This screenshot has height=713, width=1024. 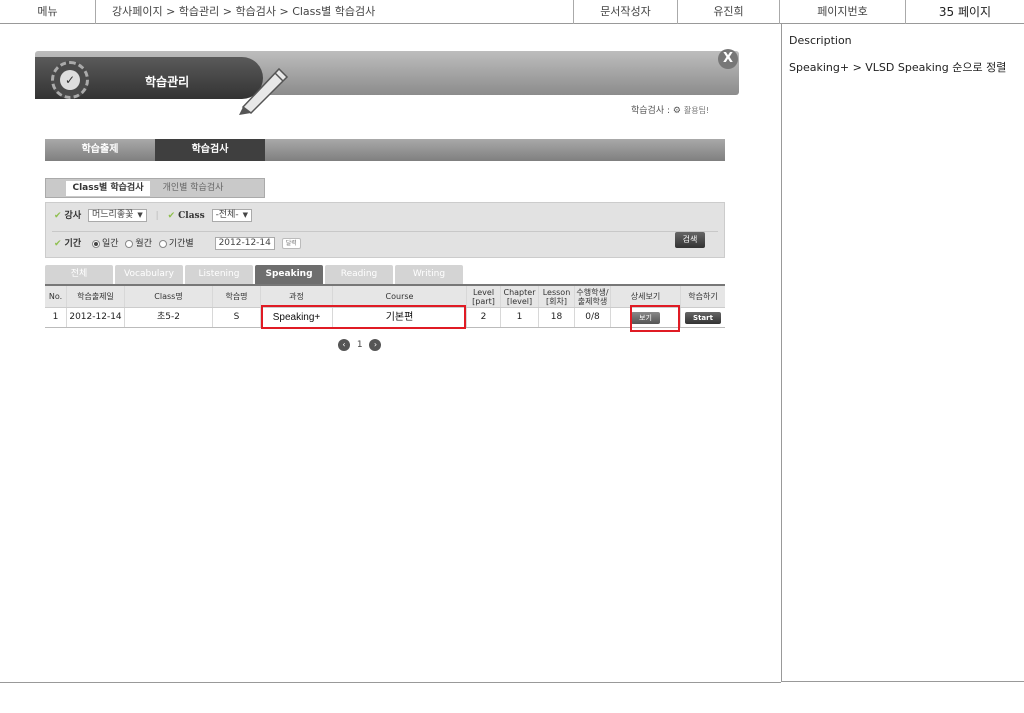 What do you see at coordinates (677, 111) in the screenshot?
I see `tip-icon: ⚙` at bounding box center [677, 111].